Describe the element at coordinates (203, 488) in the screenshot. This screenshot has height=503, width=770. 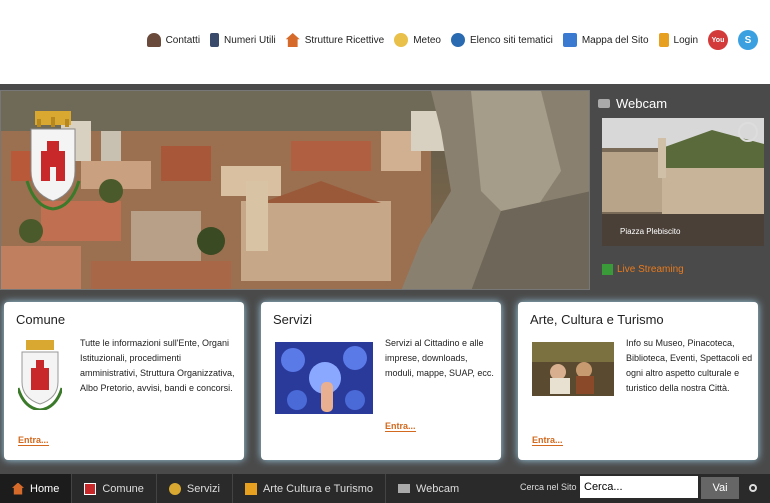
I see `nav-label: Servizi` at that location.